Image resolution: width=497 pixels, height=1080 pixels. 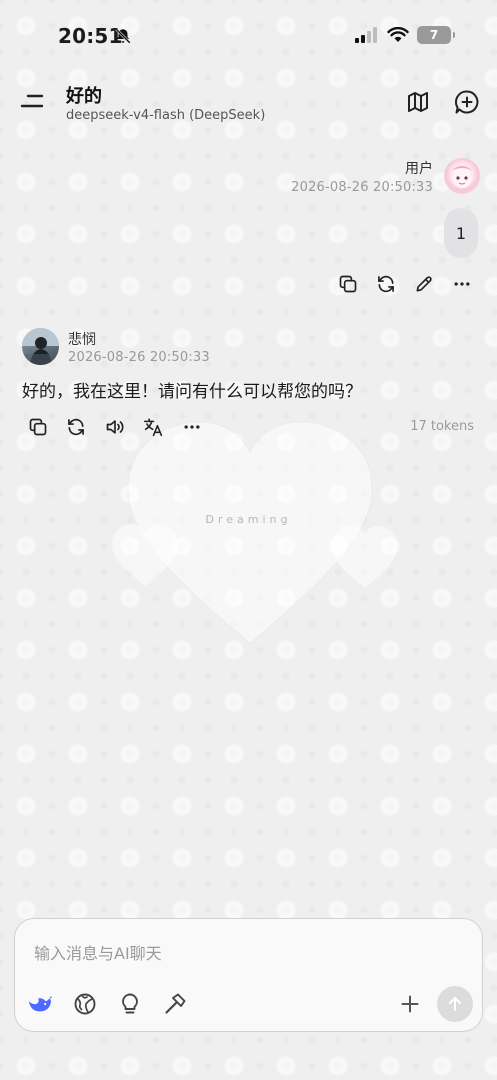 I want to click on assistant-avatar-image, so click(x=40, y=346).